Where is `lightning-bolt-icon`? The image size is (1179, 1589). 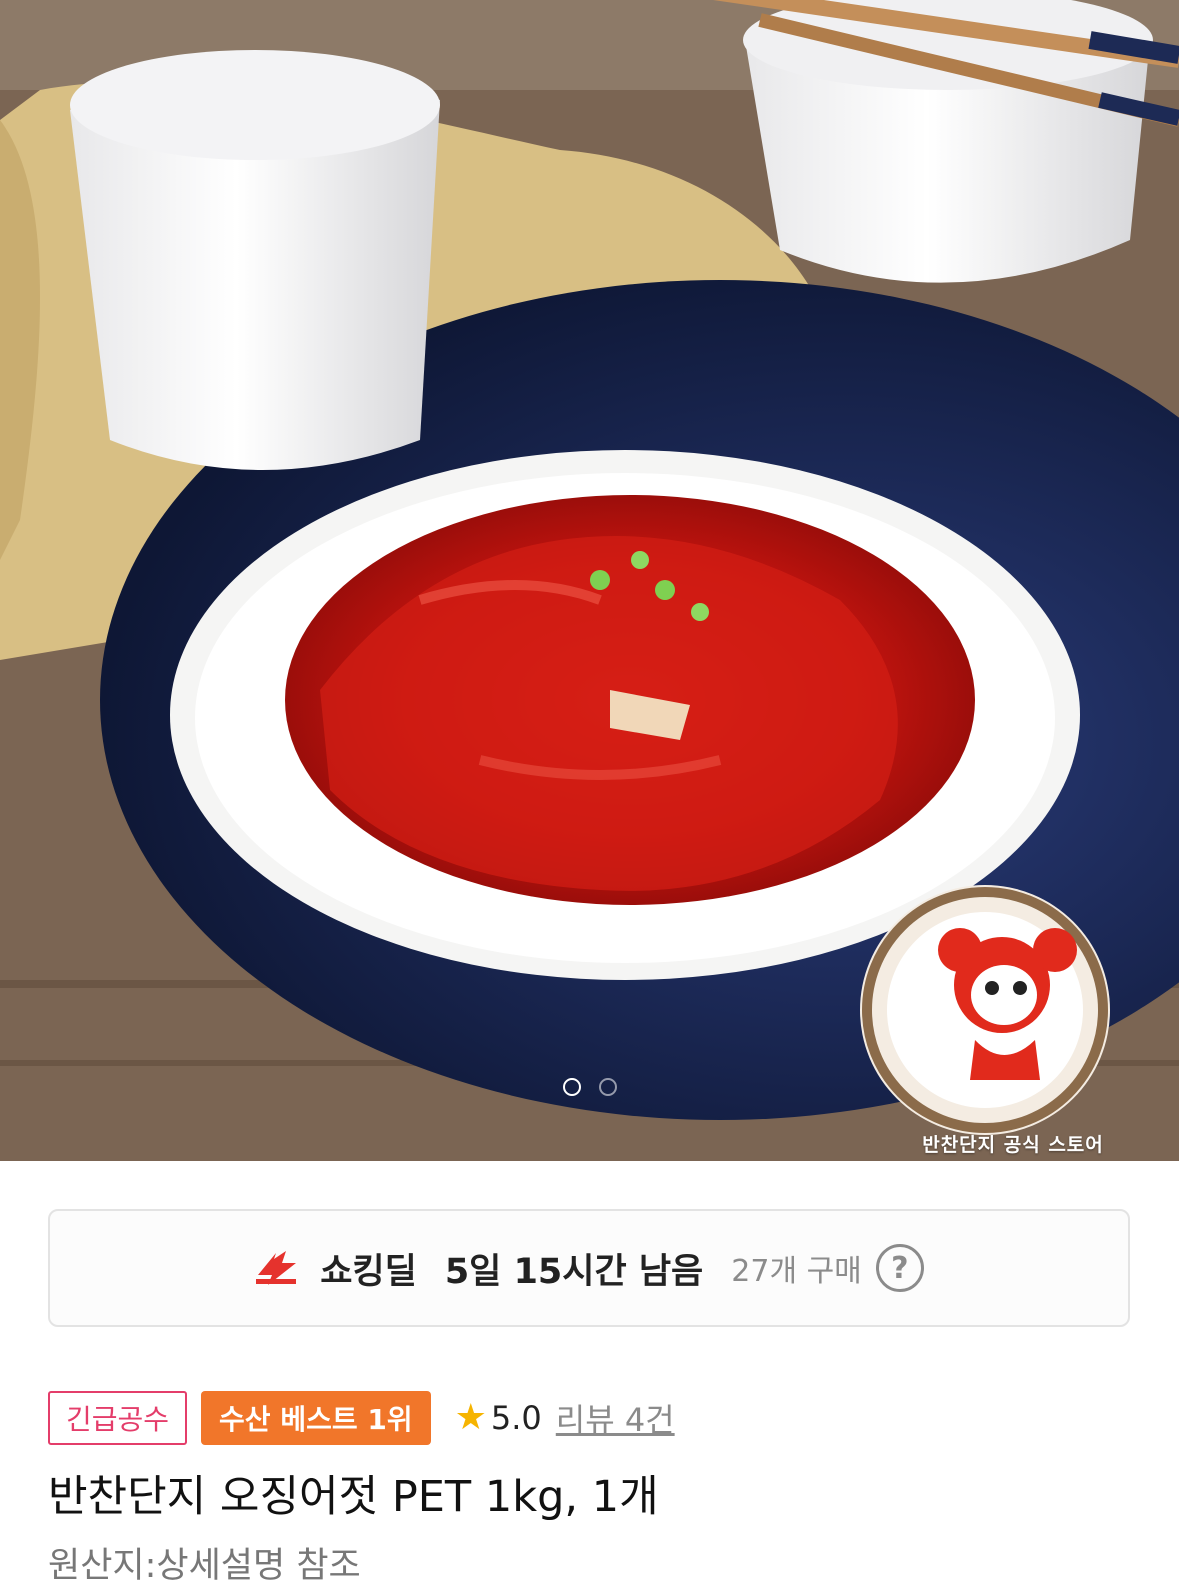 lightning-bolt-icon is located at coordinates (276, 1268).